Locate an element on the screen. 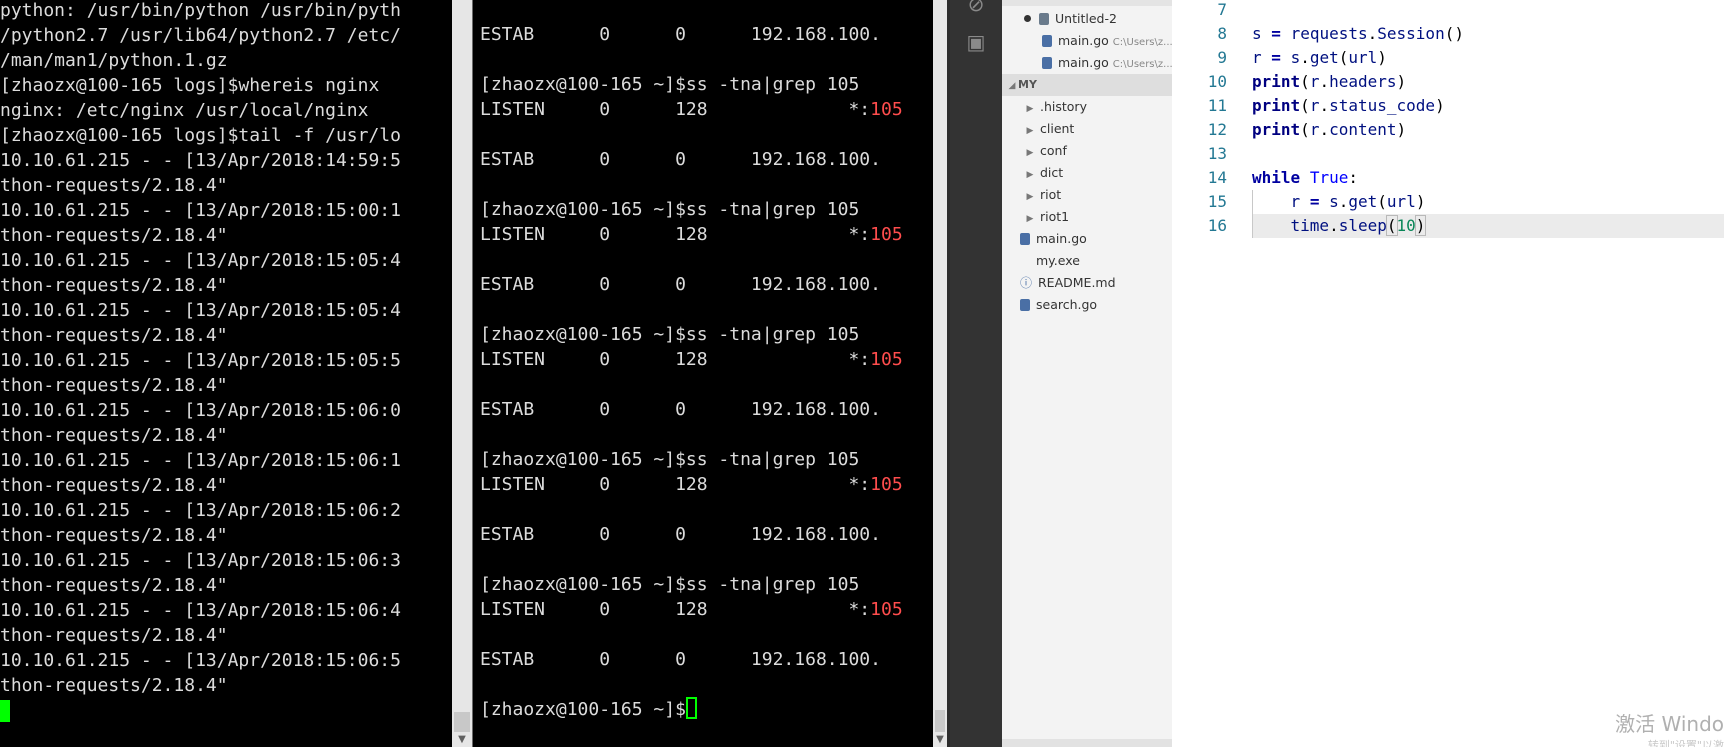 The height and width of the screenshot is (747, 1724). file-item: my.exe is located at coordinates (1087, 261).